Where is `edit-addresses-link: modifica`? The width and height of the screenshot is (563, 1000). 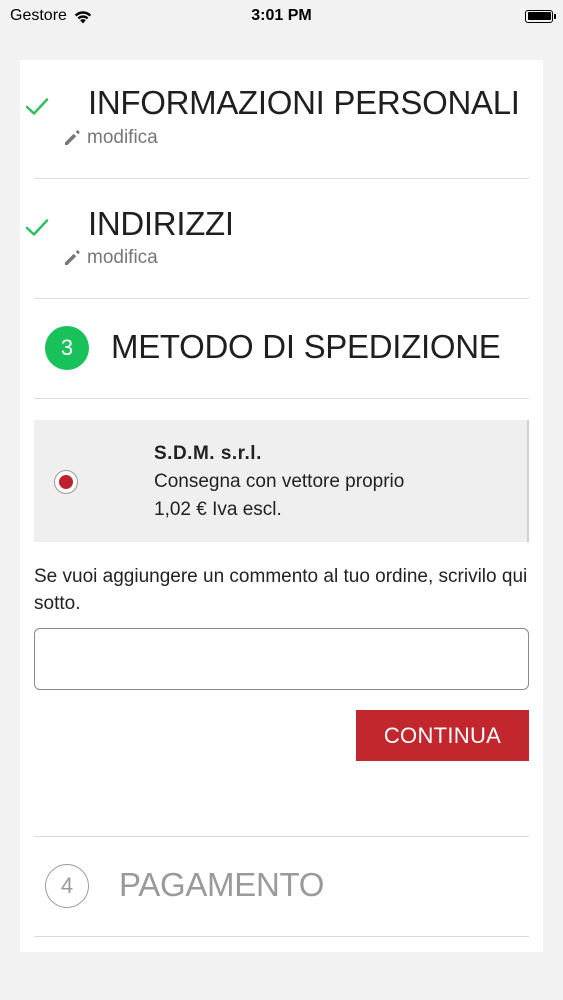
edit-addresses-link: modifica is located at coordinates (110, 258).